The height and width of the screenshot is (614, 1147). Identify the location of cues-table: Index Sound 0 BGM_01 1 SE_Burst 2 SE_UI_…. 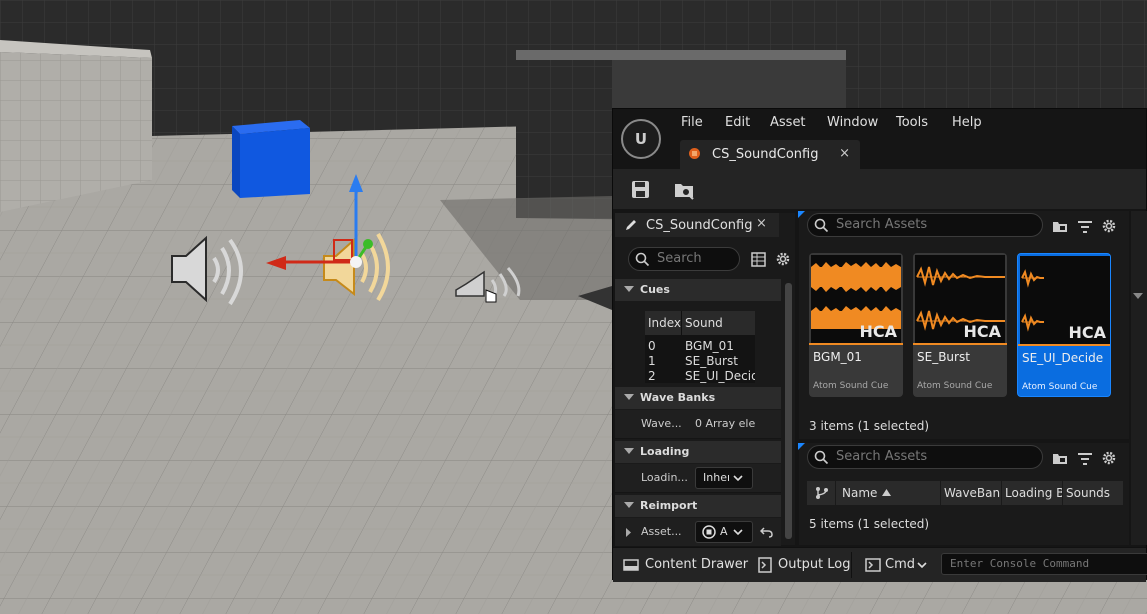
(700, 347).